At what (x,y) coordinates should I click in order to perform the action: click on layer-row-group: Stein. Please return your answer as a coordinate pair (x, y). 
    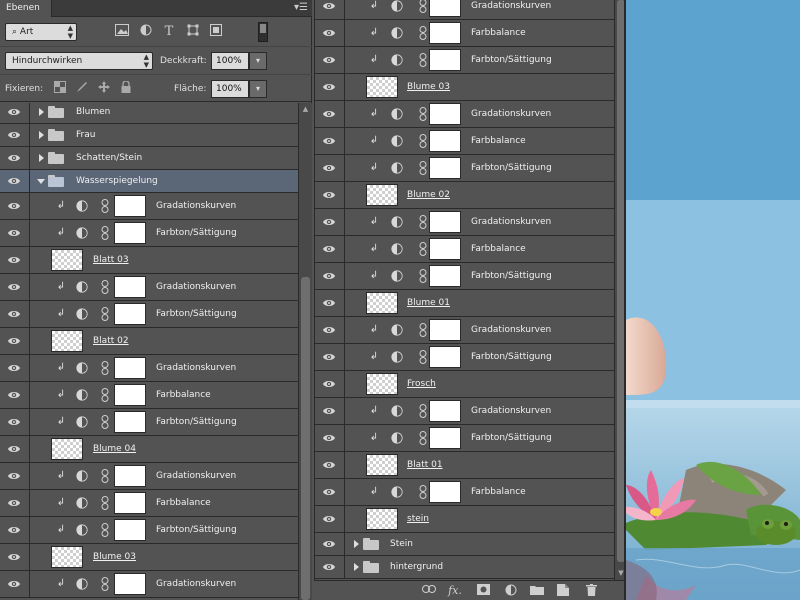
    Looking at the image, I should click on (464, 544).